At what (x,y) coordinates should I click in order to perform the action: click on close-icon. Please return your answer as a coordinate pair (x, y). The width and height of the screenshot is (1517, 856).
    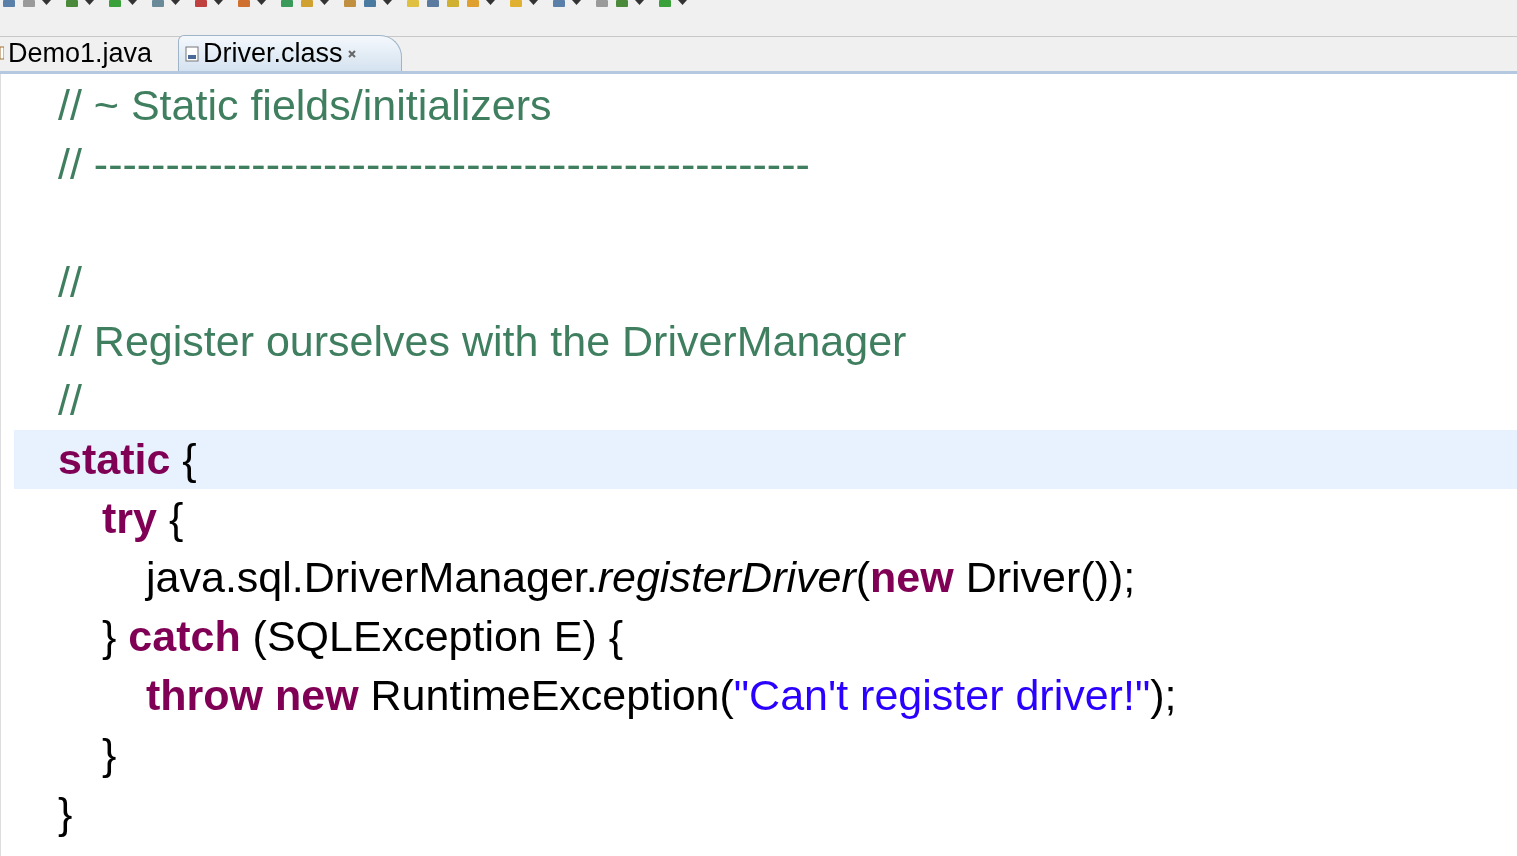
    Looking at the image, I should click on (351, 53).